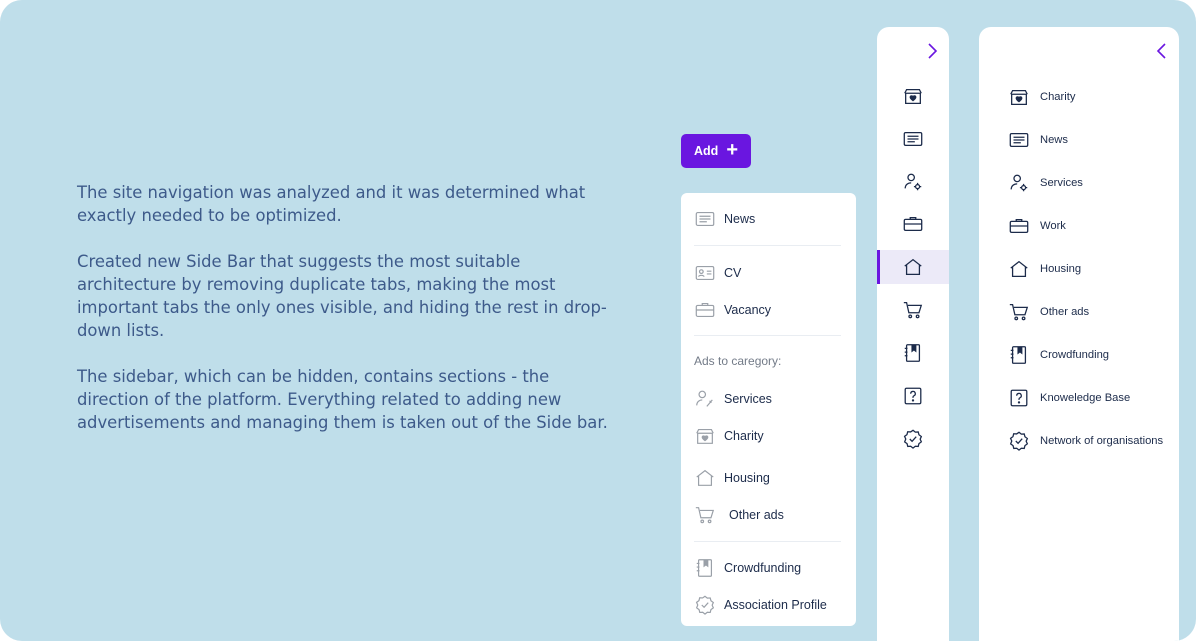 This screenshot has width=1196, height=641. Describe the element at coordinates (748, 310) in the screenshot. I see `dropdown-item-label: Vacancy` at that location.